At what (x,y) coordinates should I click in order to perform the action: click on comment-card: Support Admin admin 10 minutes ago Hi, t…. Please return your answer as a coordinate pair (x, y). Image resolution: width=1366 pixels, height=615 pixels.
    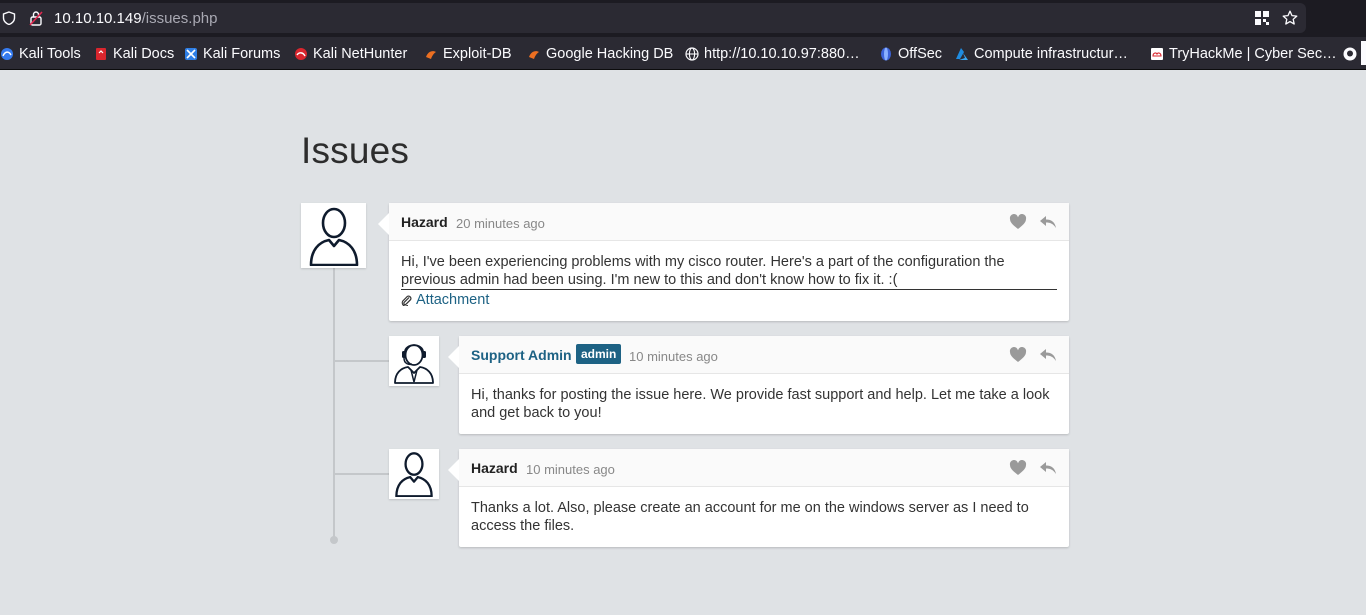
    Looking at the image, I should click on (758, 385).